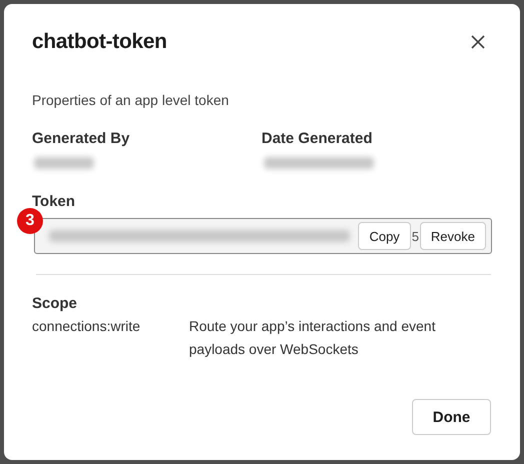  What do you see at coordinates (99, 42) in the screenshot?
I see `dialog-title: chatbot-token` at bounding box center [99, 42].